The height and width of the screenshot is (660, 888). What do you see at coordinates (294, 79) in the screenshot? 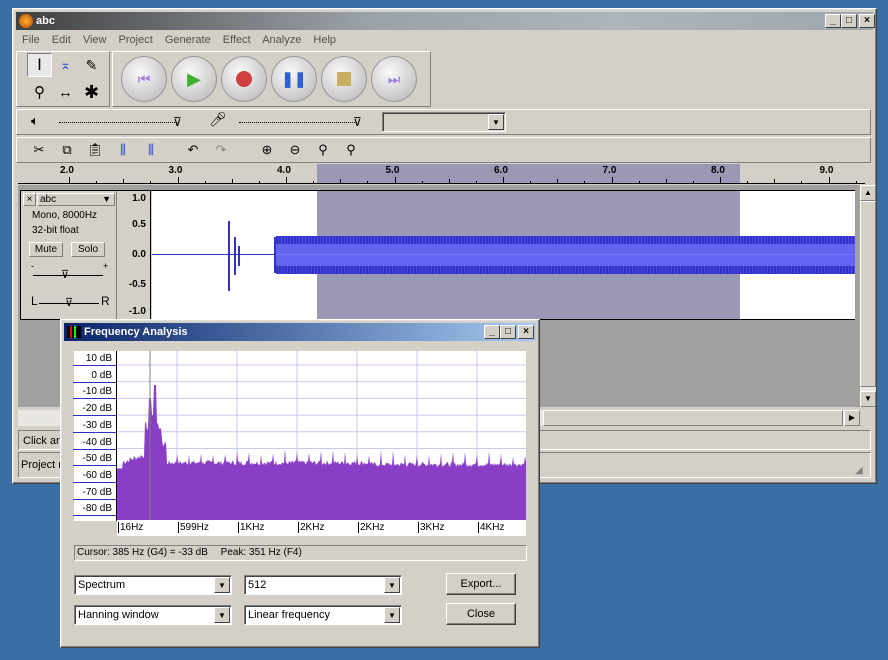
I see `pause-button: ❚❚` at bounding box center [294, 79].